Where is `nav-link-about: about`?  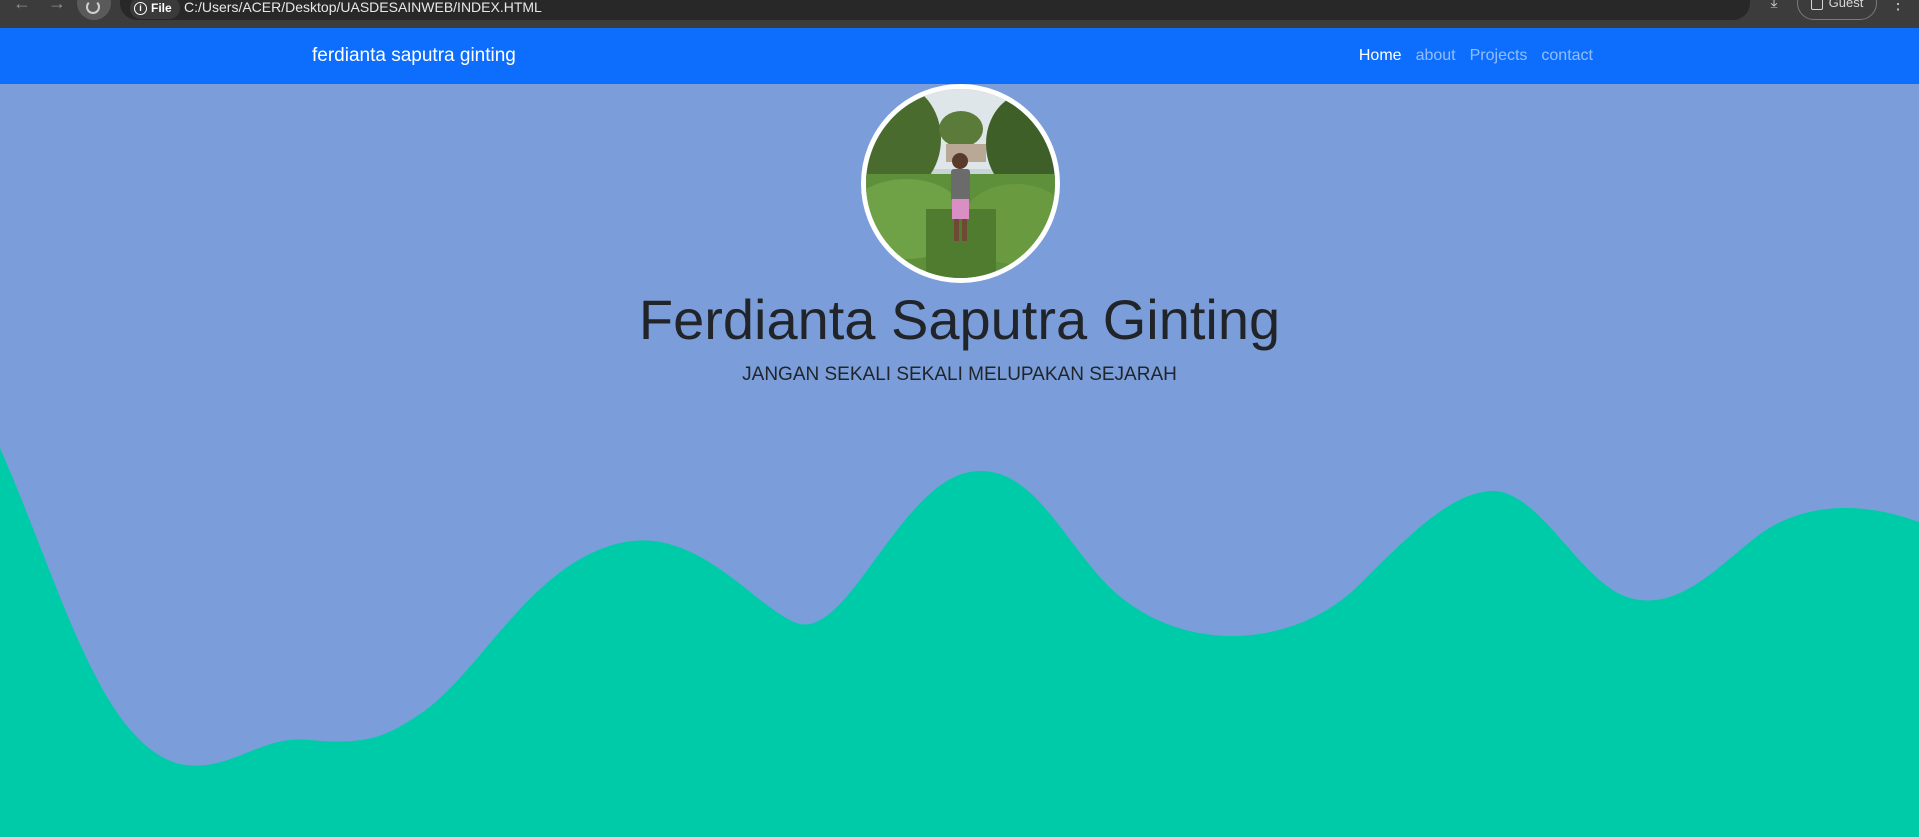 nav-link-about: about is located at coordinates (1436, 56).